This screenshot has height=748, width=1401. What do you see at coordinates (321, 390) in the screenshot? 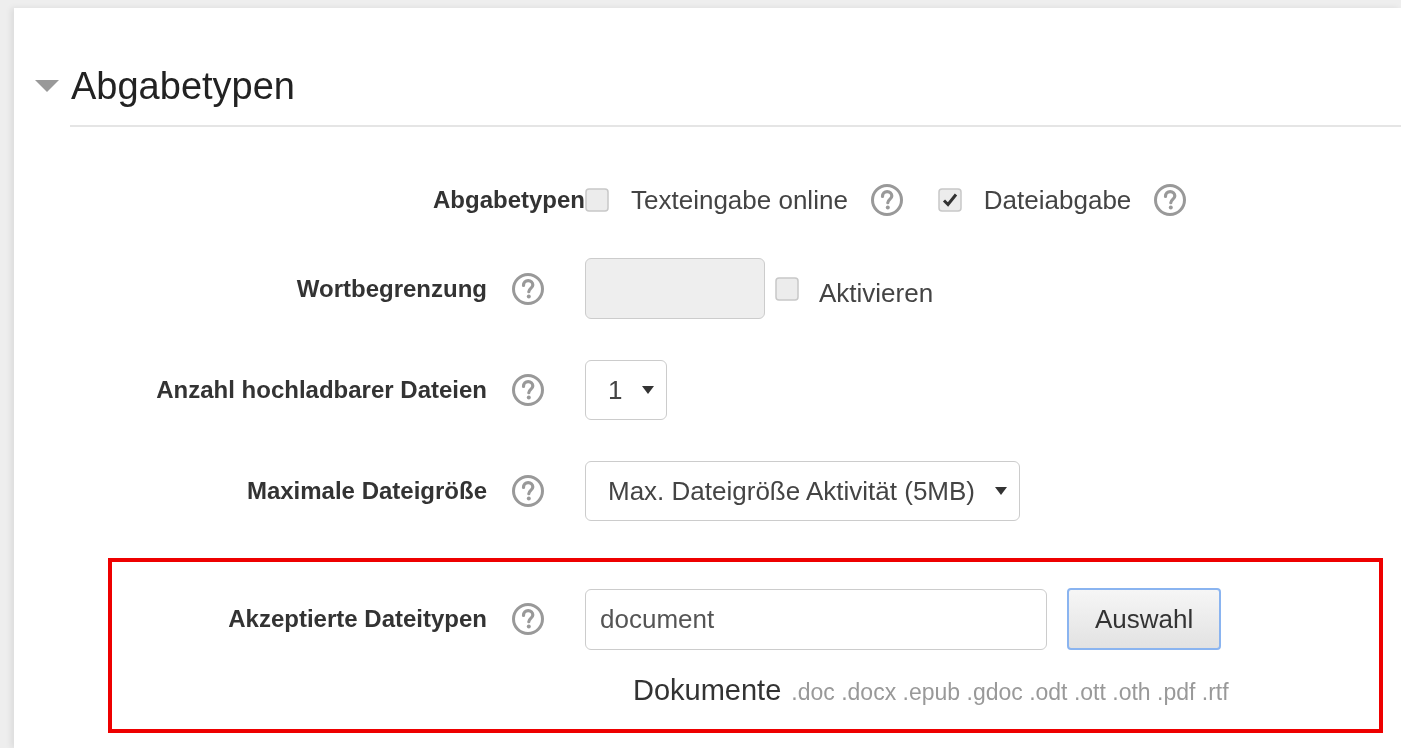
I see `field-label: Anzahl hochladbarer Dateien` at bounding box center [321, 390].